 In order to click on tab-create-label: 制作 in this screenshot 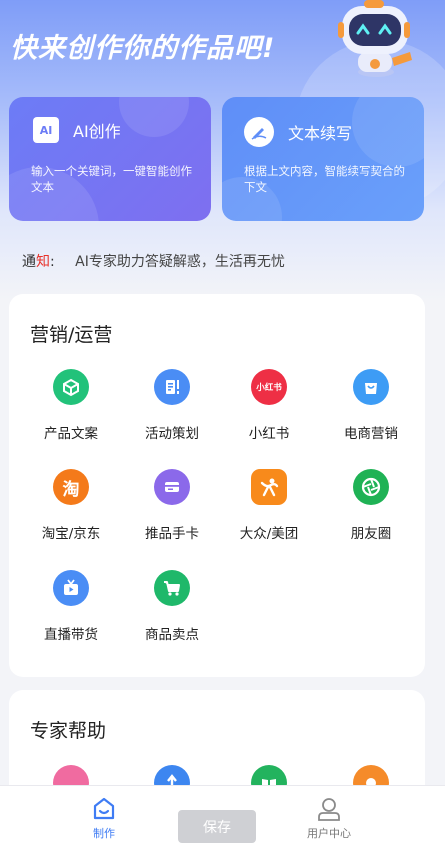, I will do `click(104, 833)`.